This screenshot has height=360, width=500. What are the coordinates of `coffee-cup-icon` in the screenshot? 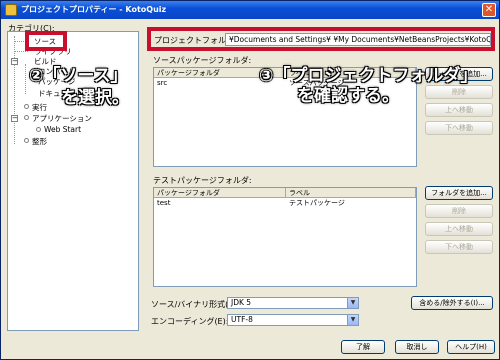 It's located at (11, 10).